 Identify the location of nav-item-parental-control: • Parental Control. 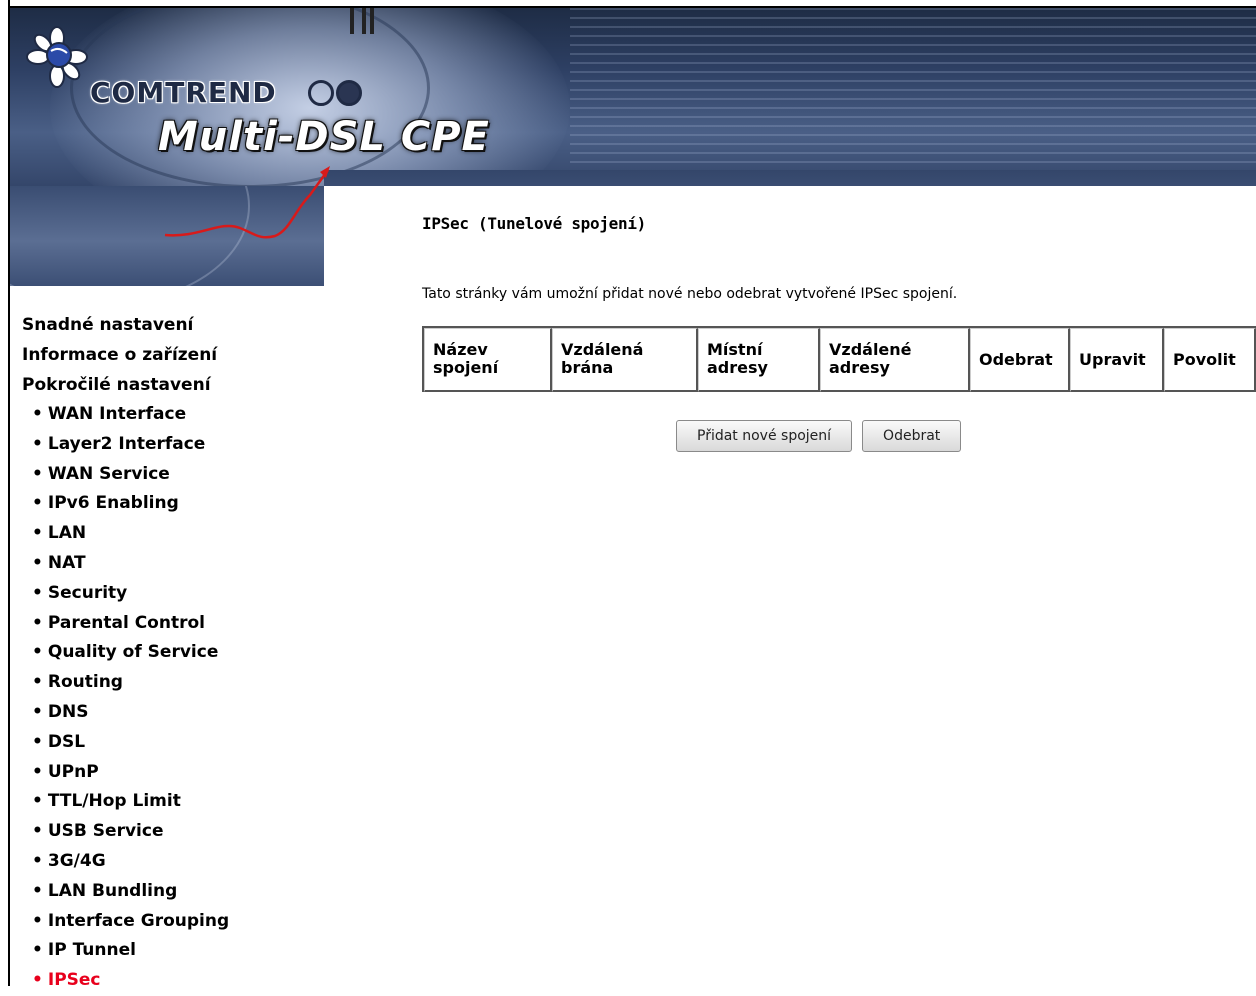
(172, 624).